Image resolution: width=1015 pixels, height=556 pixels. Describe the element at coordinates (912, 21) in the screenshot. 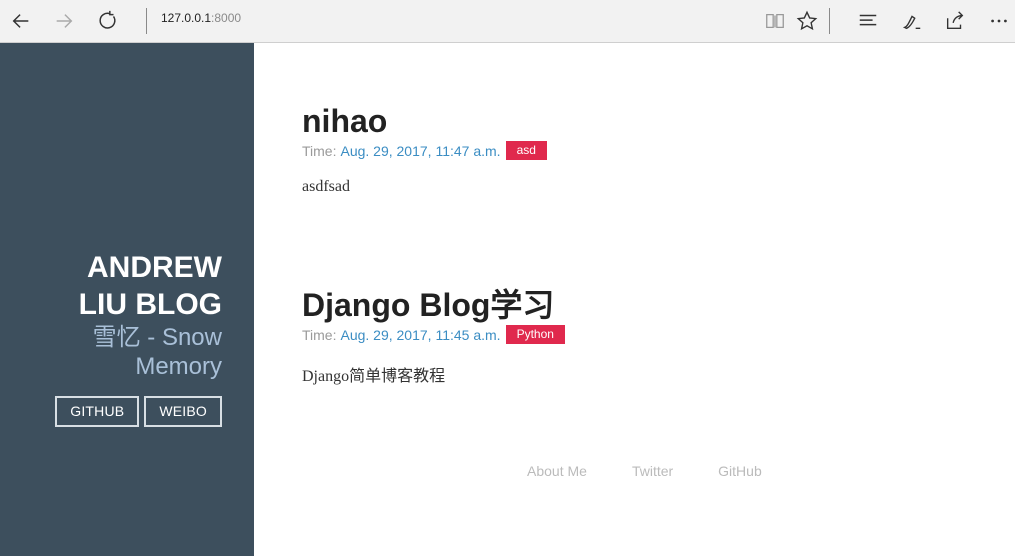

I see `web-note-icon` at that location.